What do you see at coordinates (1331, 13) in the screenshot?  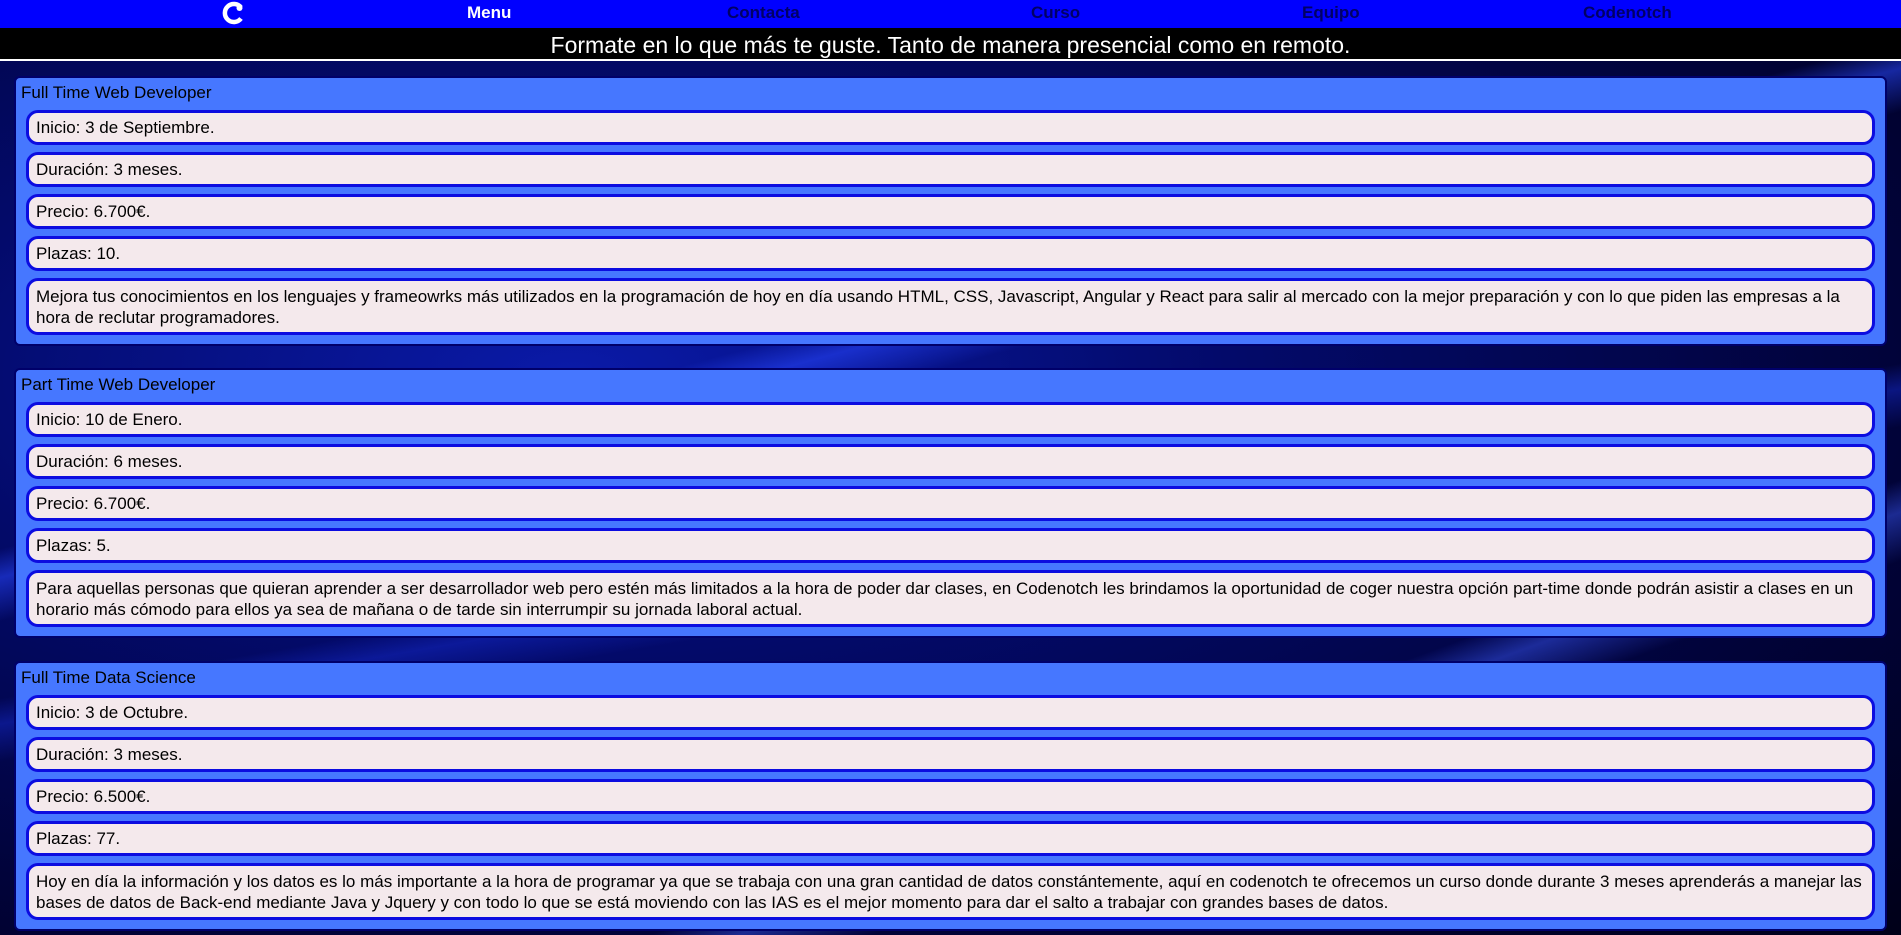 I see `nav-equipo-link: Equipo` at bounding box center [1331, 13].